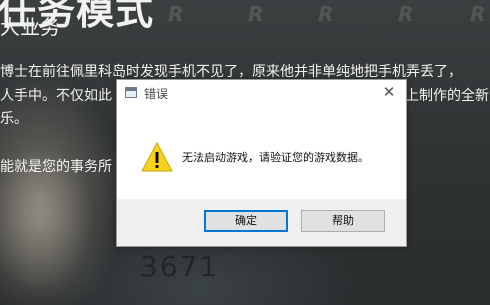 This screenshot has height=305, width=490. What do you see at coordinates (131, 92) in the screenshot?
I see `window-icon` at bounding box center [131, 92].